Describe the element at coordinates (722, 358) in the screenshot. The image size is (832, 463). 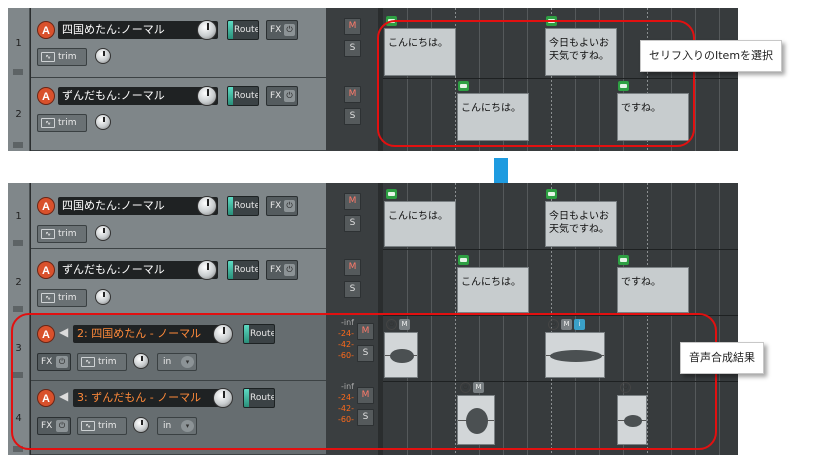
I see `callout-synthesis-result: 音声合成結果` at that location.